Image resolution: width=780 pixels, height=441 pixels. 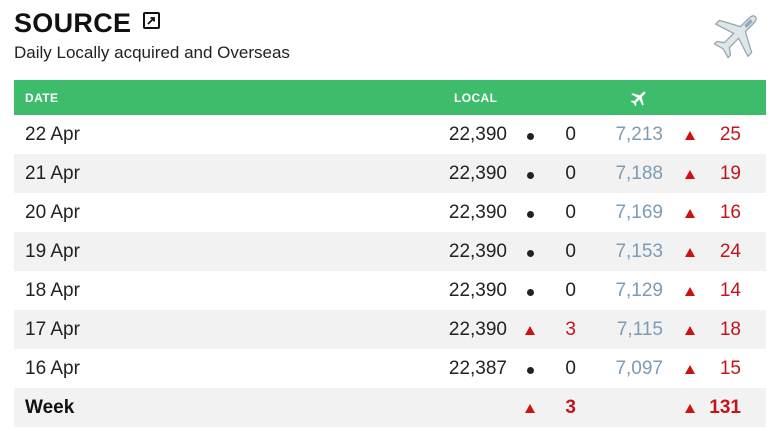 What do you see at coordinates (639, 134) in the screenshot?
I see `row-overseas-total: 7,213` at bounding box center [639, 134].